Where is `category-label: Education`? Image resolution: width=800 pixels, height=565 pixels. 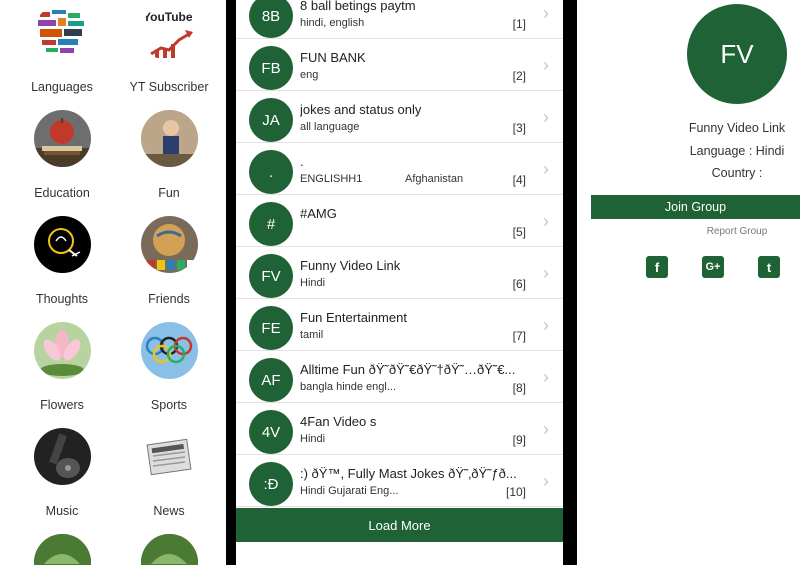
category-label: Education is located at coordinates (62, 193).